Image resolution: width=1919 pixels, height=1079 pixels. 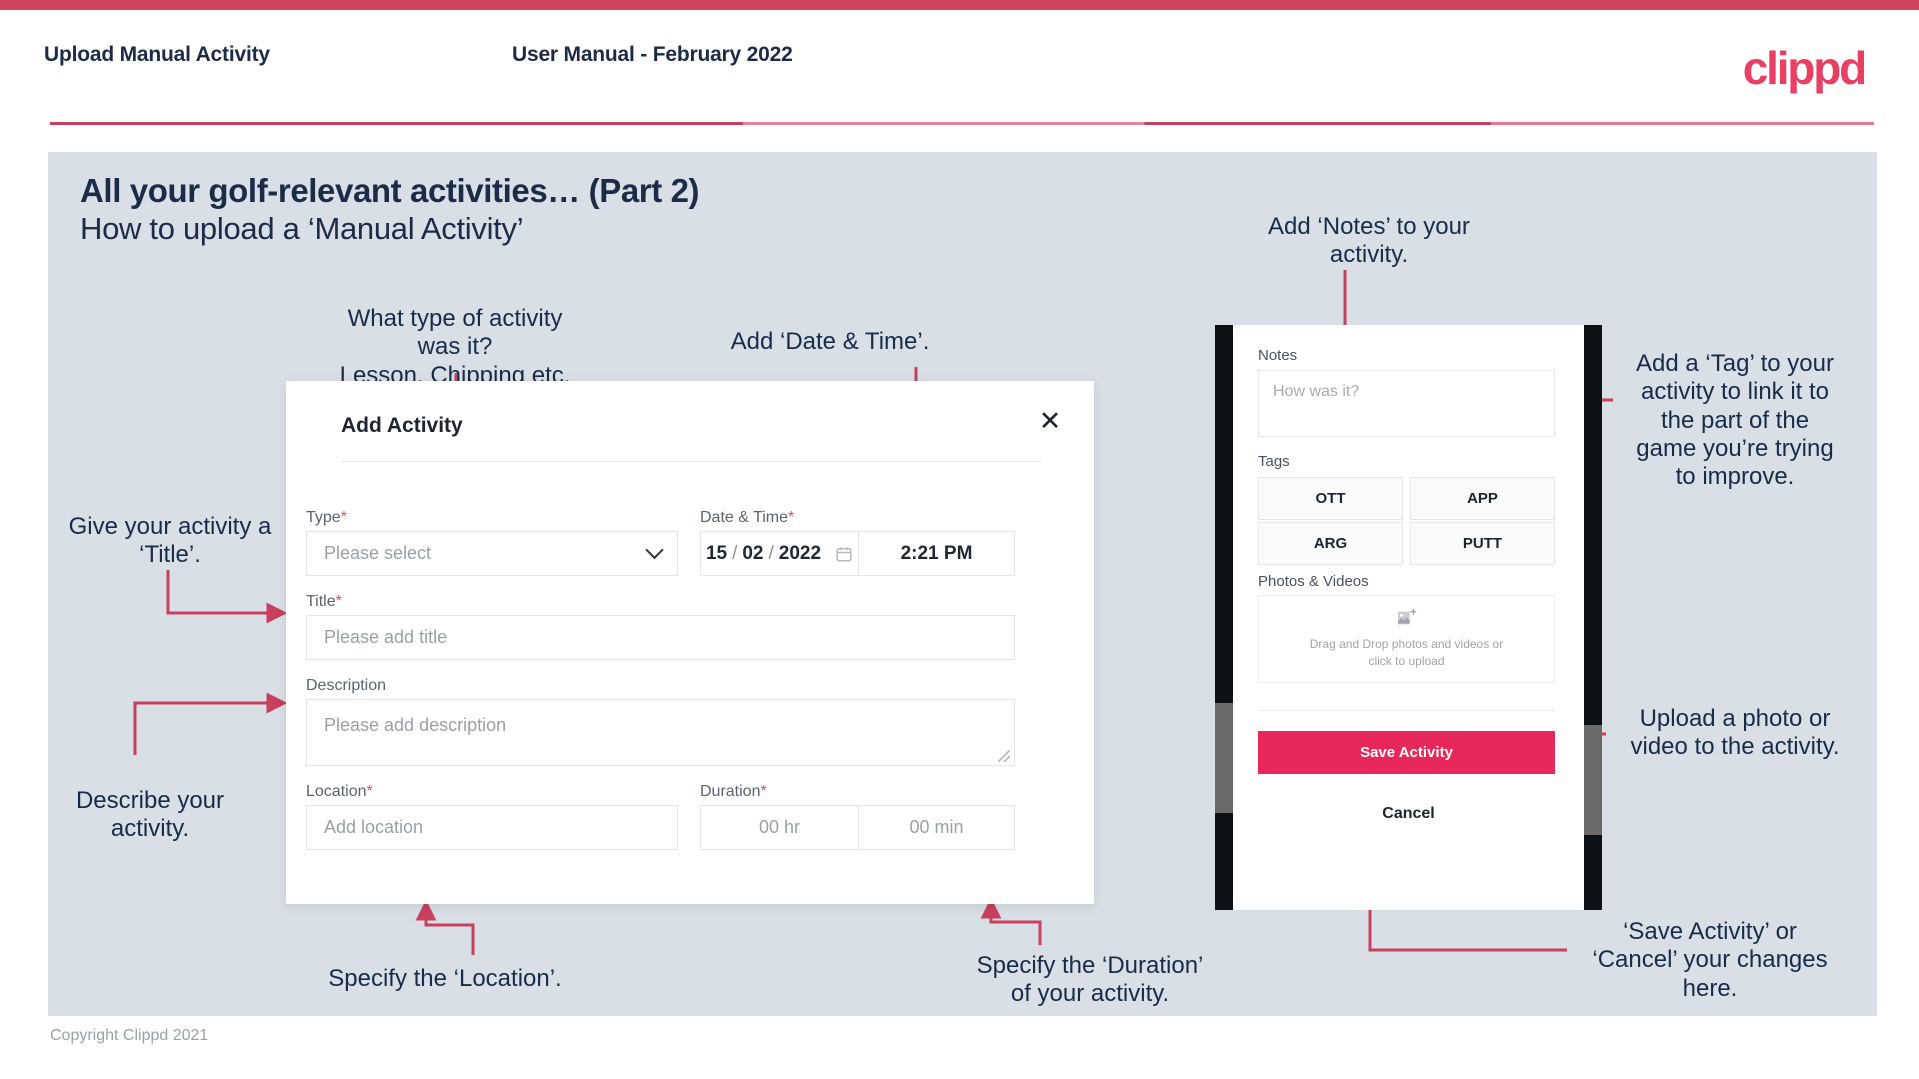 I want to click on description-textarea: Please add description, so click(x=660, y=732).